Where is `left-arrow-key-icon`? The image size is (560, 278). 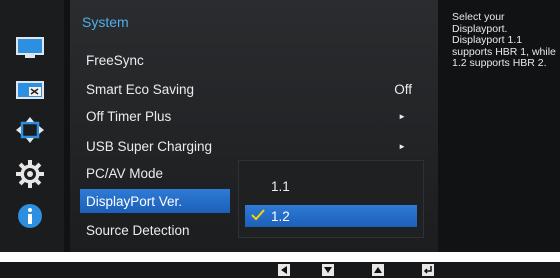
left-arrow-key-icon is located at coordinates (284, 270).